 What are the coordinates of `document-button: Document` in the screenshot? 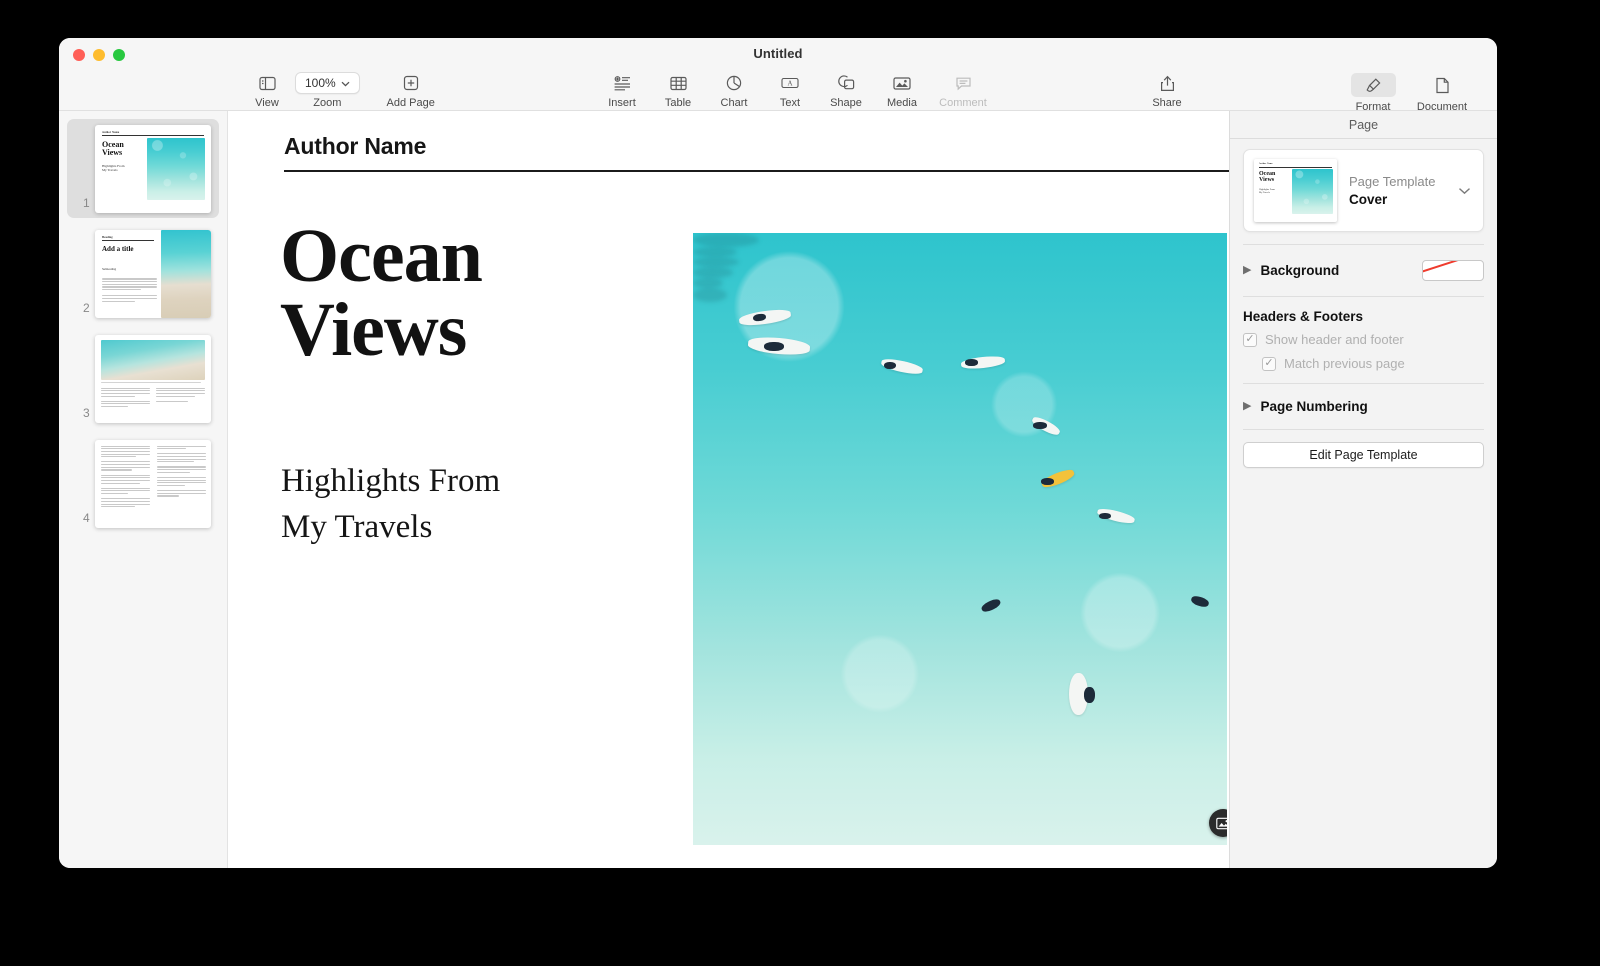 It's located at (1442, 92).